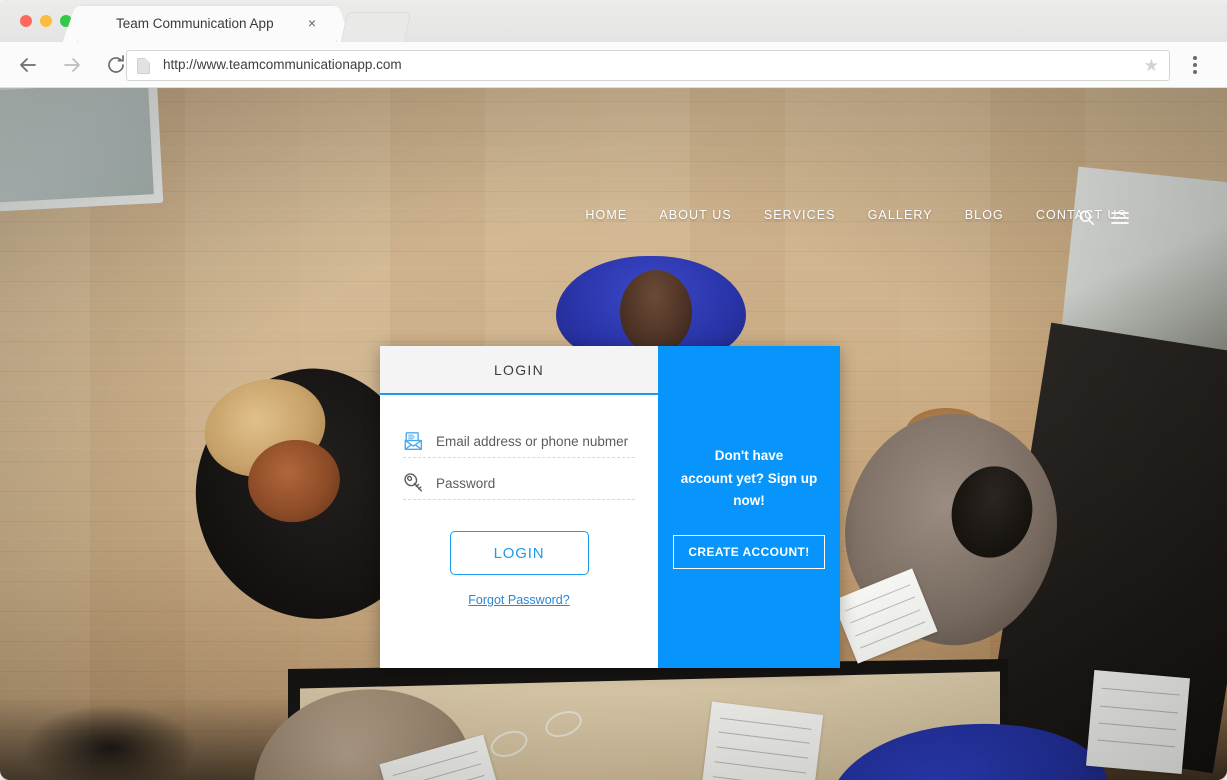 The width and height of the screenshot is (1227, 780). Describe the element at coordinates (613, 21) in the screenshot. I see `browser-tab-strip: Team Communication App ×` at that location.